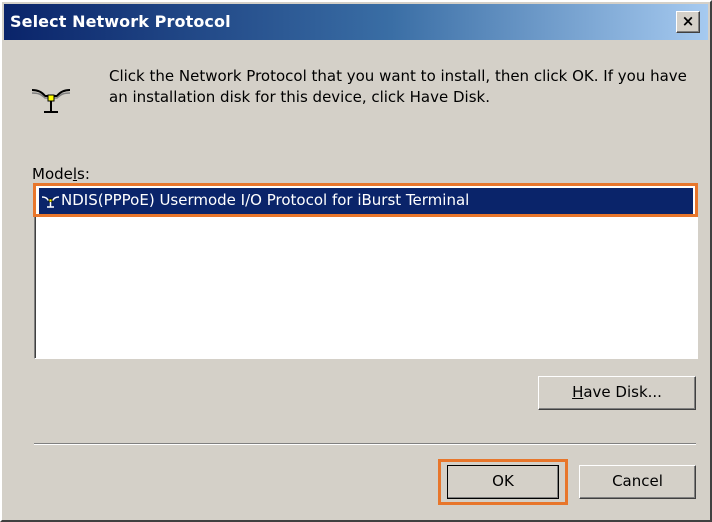 The height and width of the screenshot is (522, 712). I want to click on close-icon: ×, so click(688, 21).